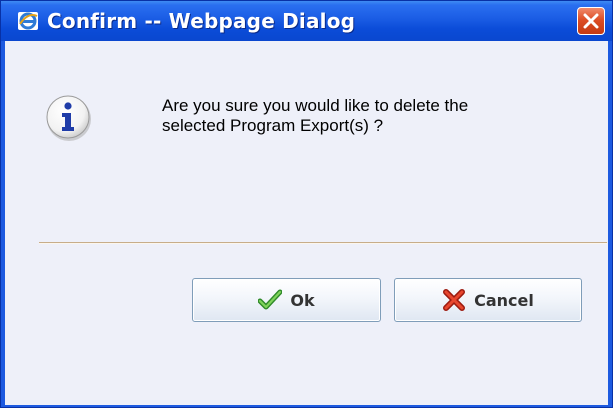  Describe the element at coordinates (273, 125) in the screenshot. I see `message-line: selected Program Export(s) ?` at that location.